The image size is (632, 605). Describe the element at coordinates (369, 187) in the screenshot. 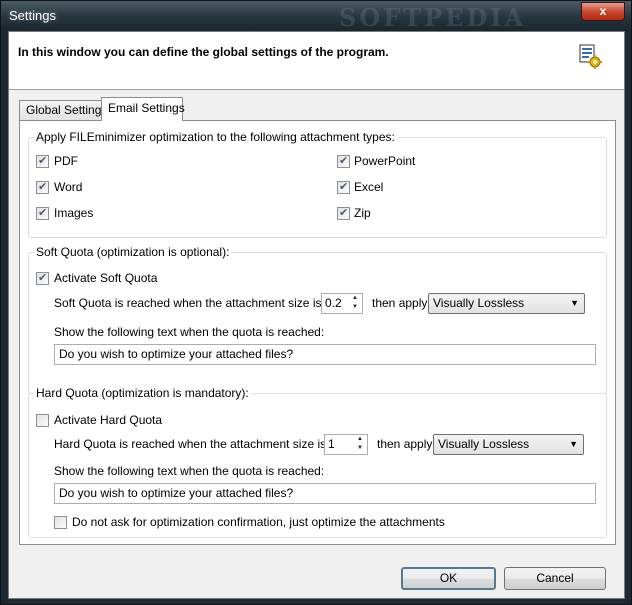

I see `excel-label: Excel` at that location.